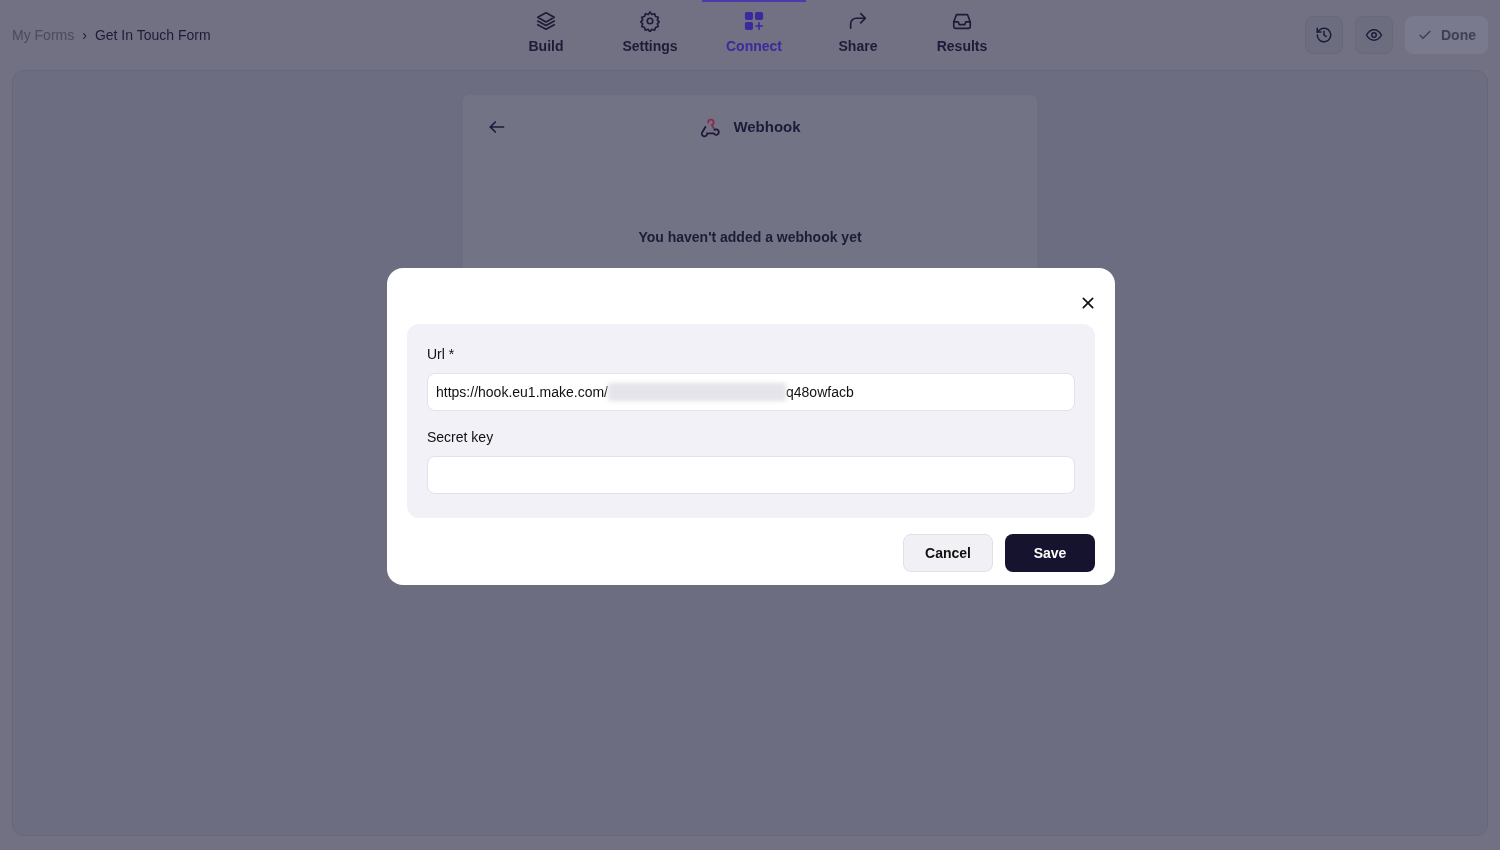 The image size is (1500, 850). I want to click on grid-plus-icon, so click(754, 20).